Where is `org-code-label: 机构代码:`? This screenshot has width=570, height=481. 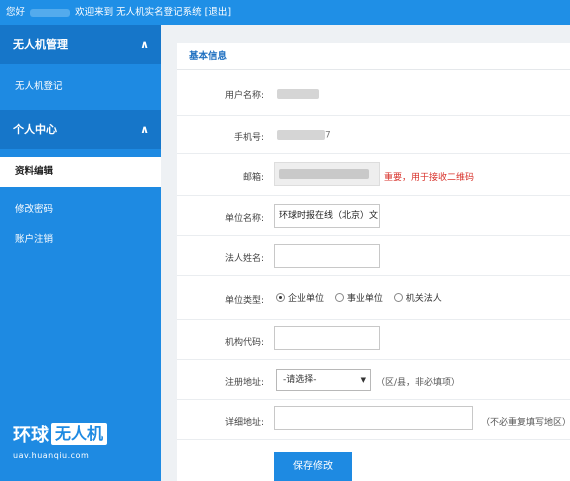 org-code-label: 机构代码: is located at coordinates (244, 343).